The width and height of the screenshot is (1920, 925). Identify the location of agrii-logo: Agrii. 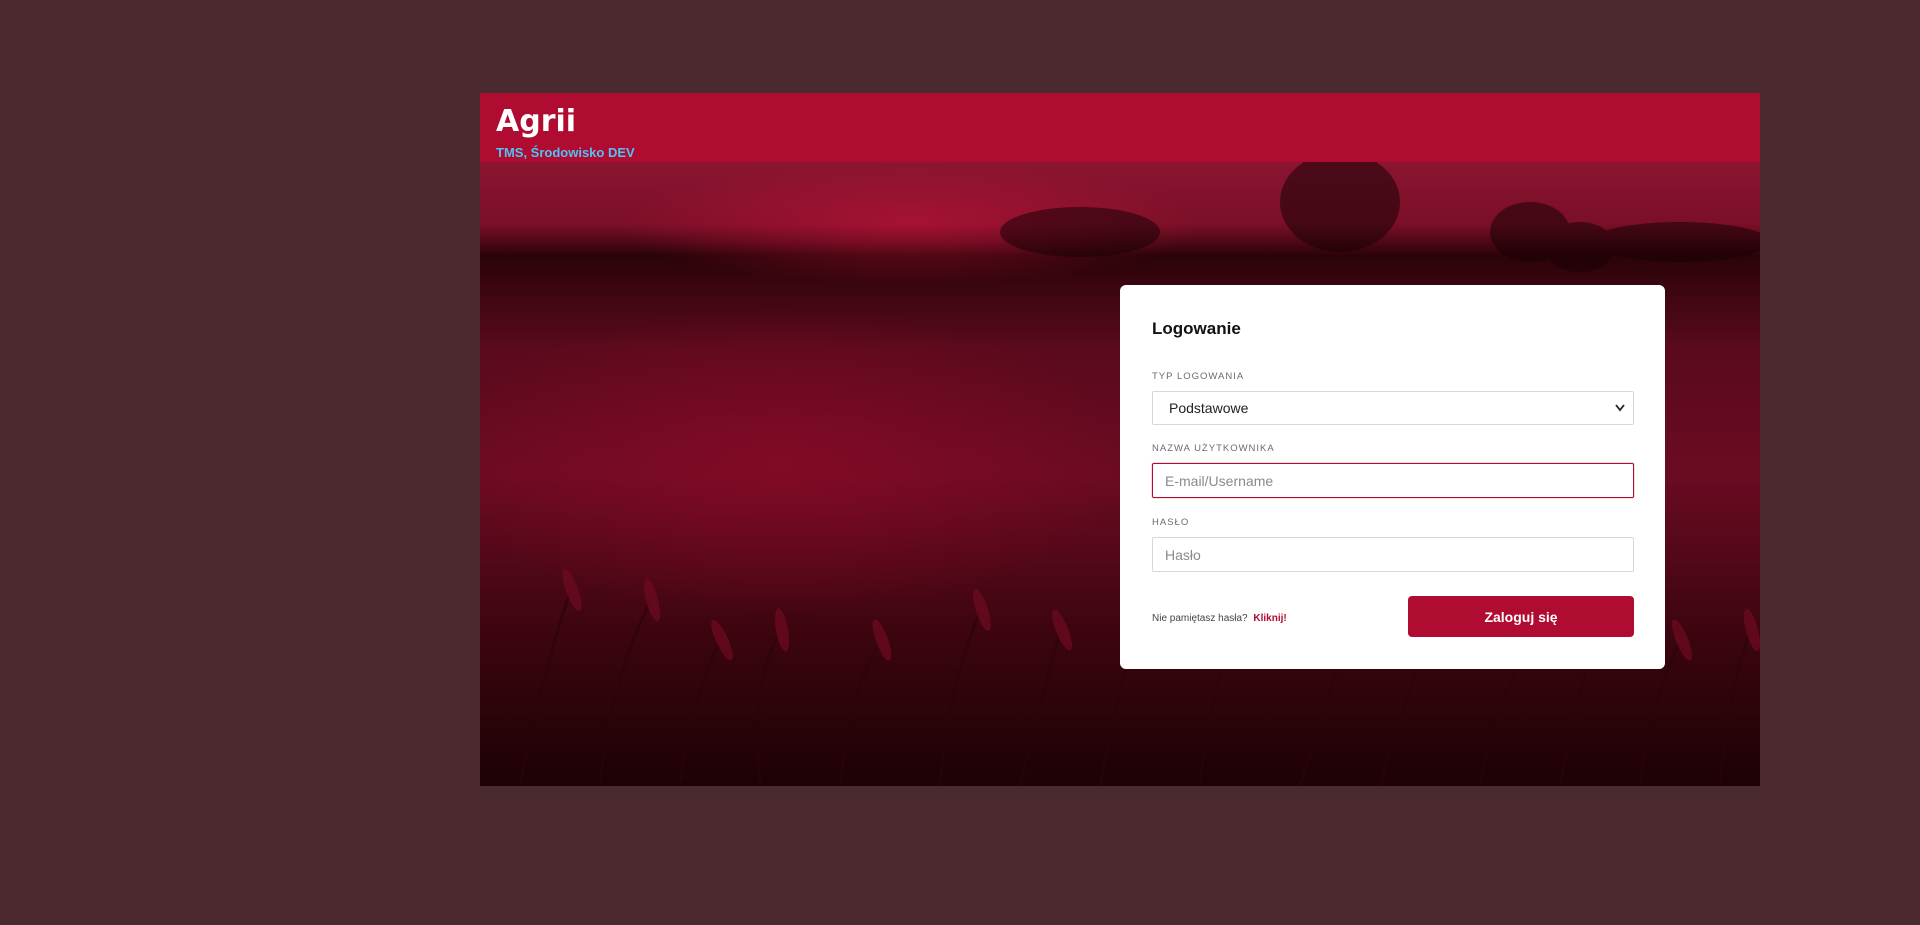
(536, 122).